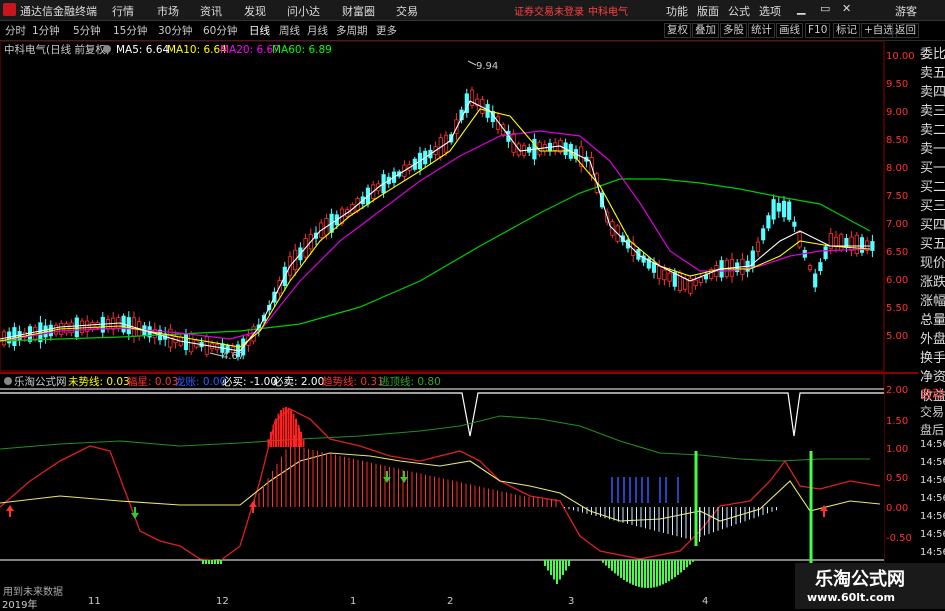 The width and height of the screenshot is (945, 611). Describe the element at coordinates (705, 30) in the screenshot. I see `tool-overlay: 叠加` at that location.